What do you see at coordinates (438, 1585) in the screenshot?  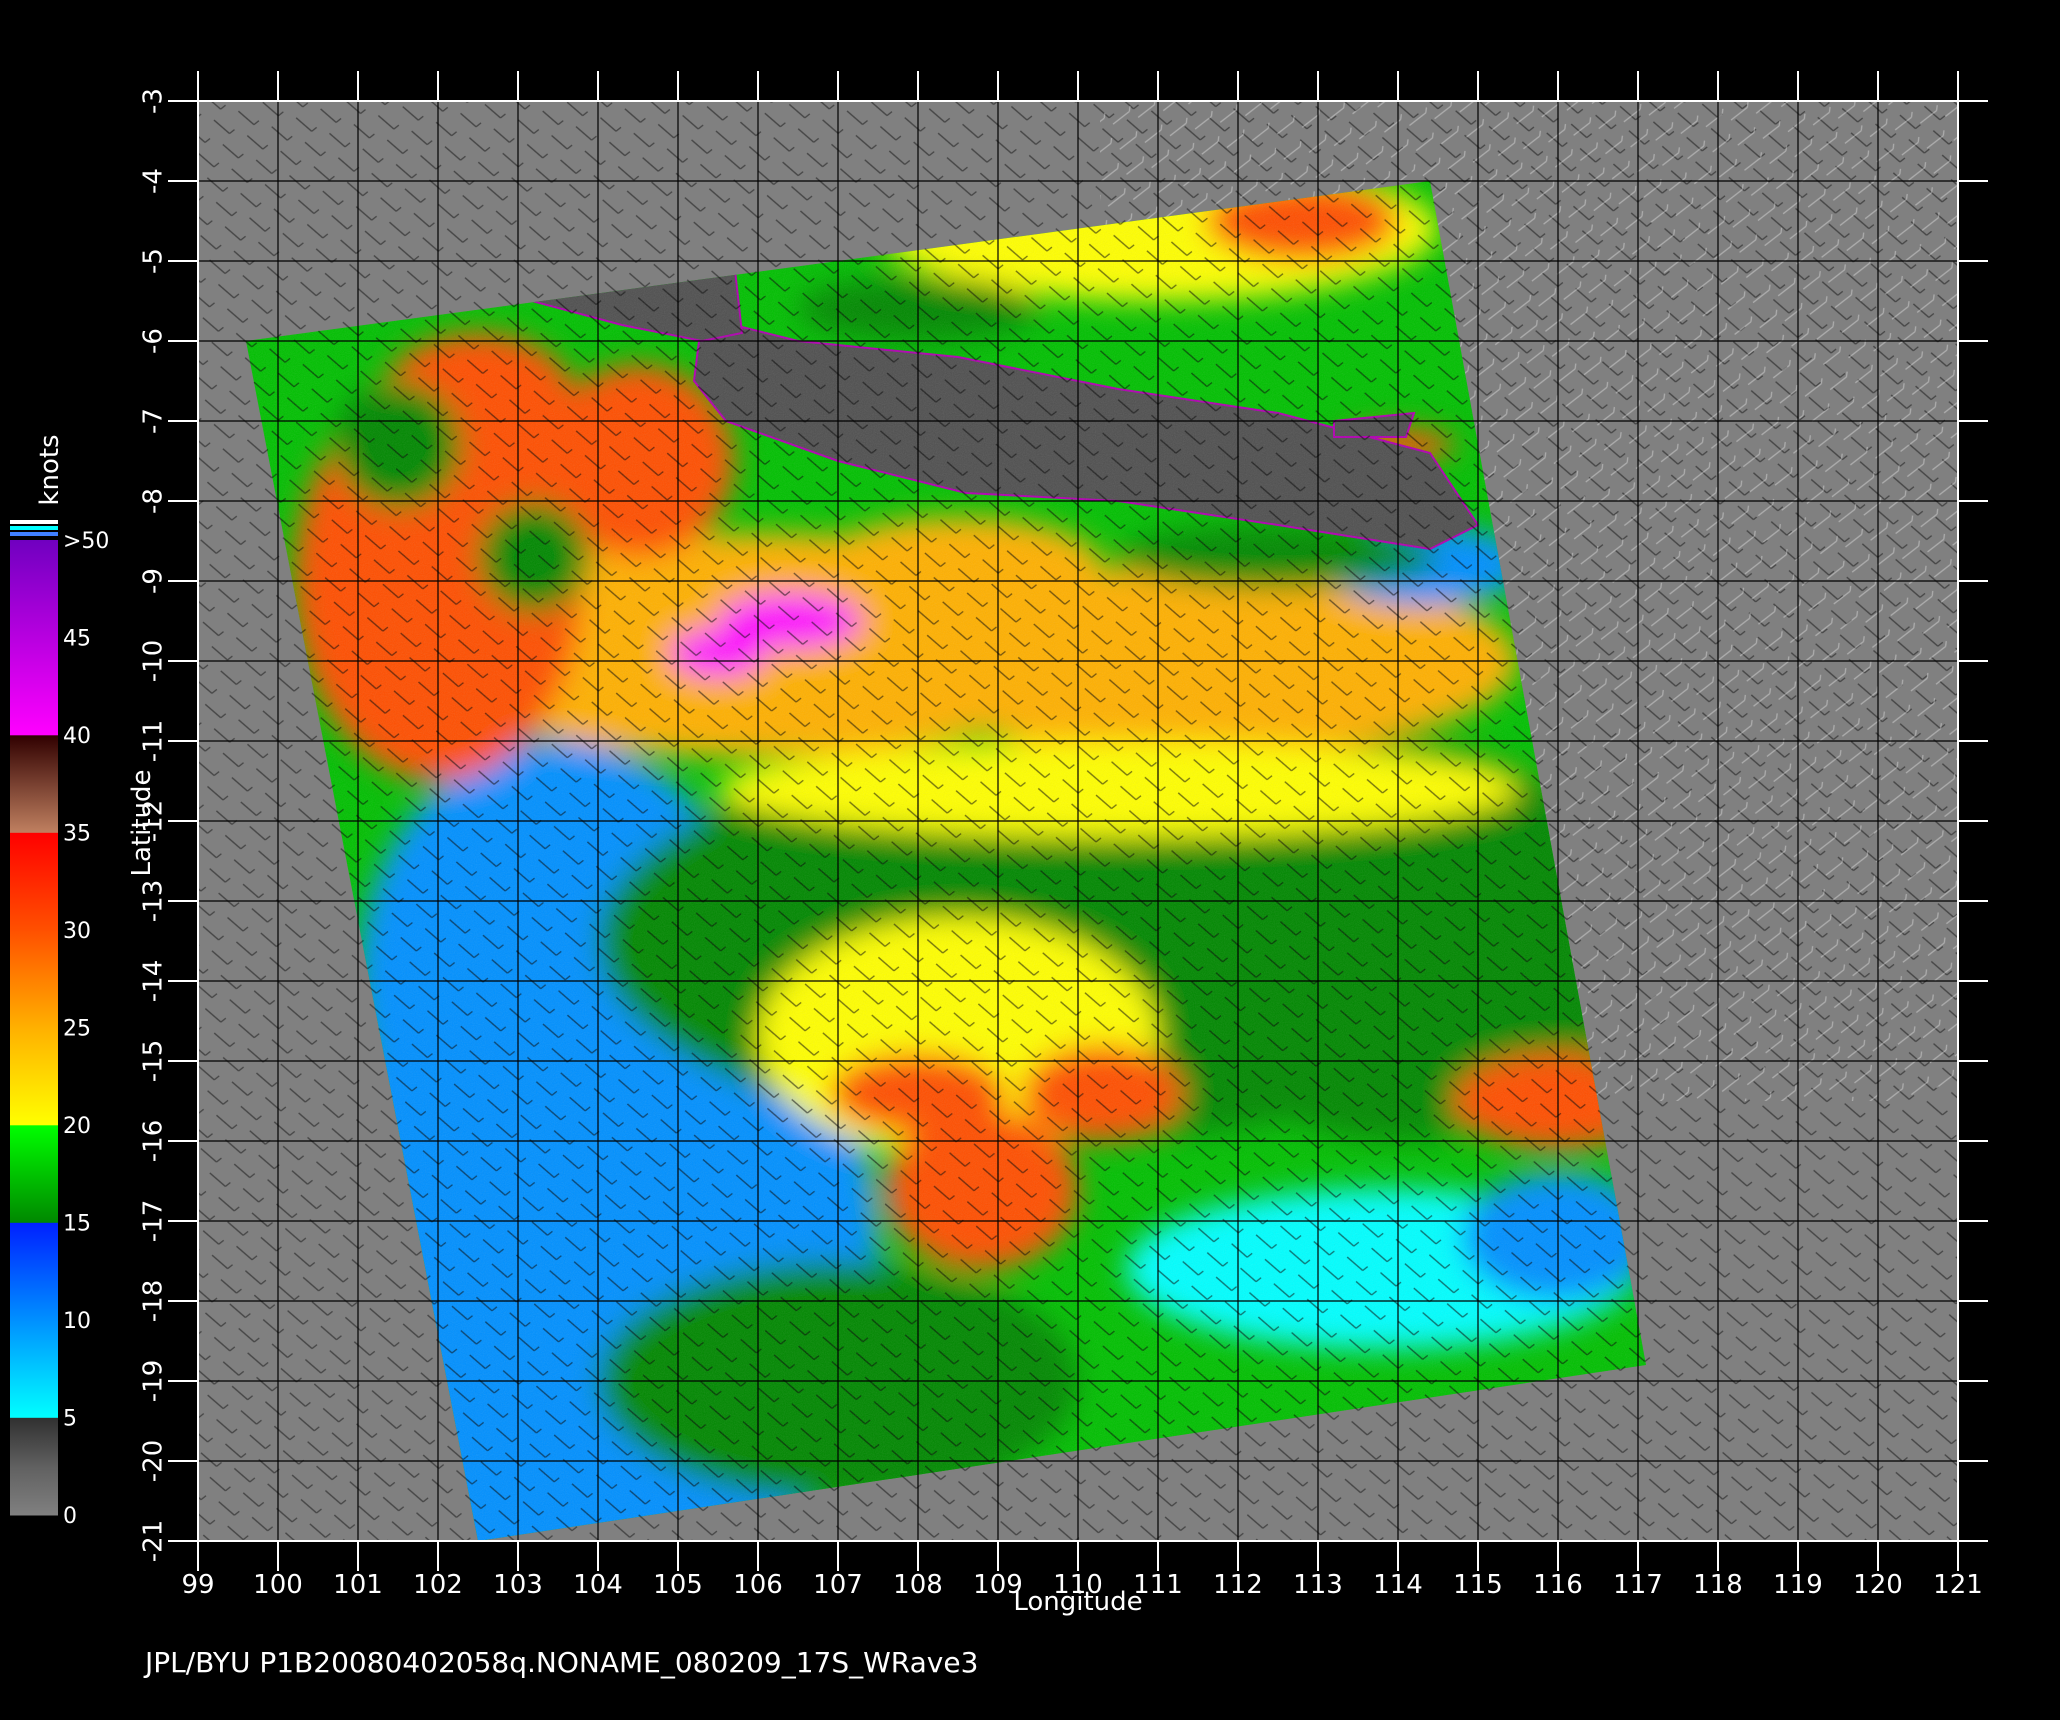 I see `x-tick-label: 102` at bounding box center [438, 1585].